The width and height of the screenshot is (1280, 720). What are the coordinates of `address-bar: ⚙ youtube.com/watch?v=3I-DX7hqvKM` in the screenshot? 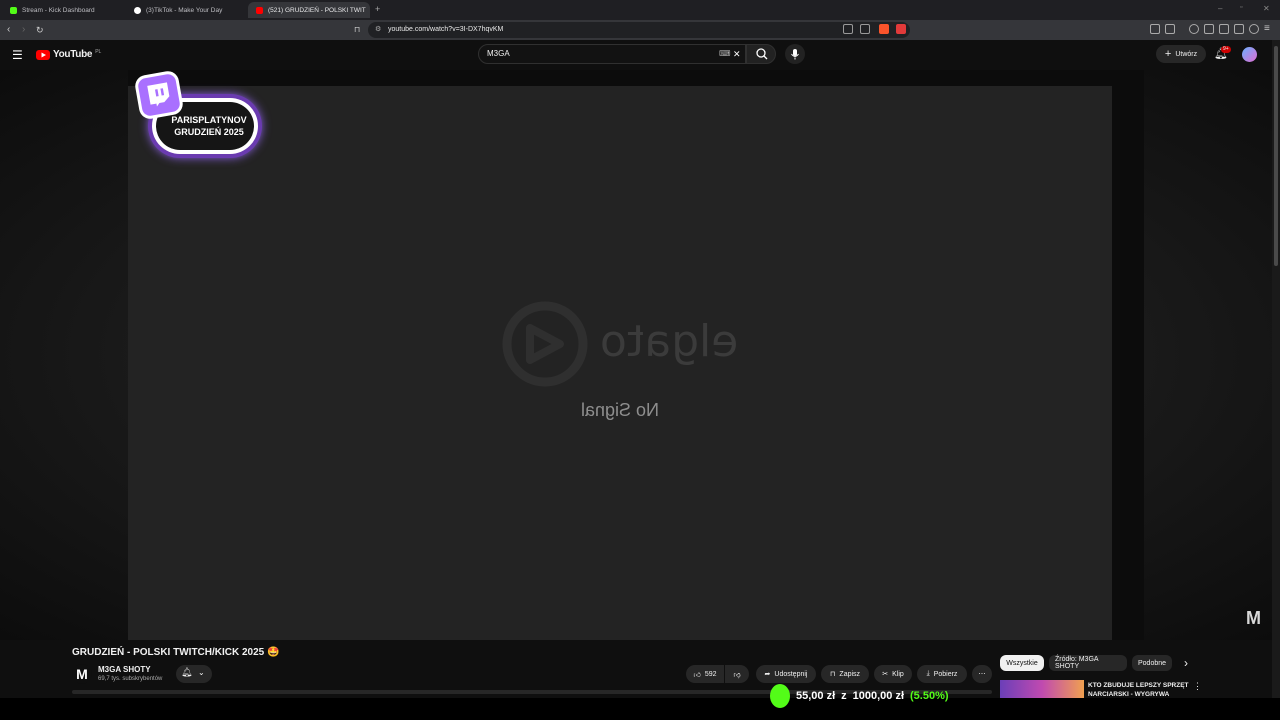 It's located at (639, 30).